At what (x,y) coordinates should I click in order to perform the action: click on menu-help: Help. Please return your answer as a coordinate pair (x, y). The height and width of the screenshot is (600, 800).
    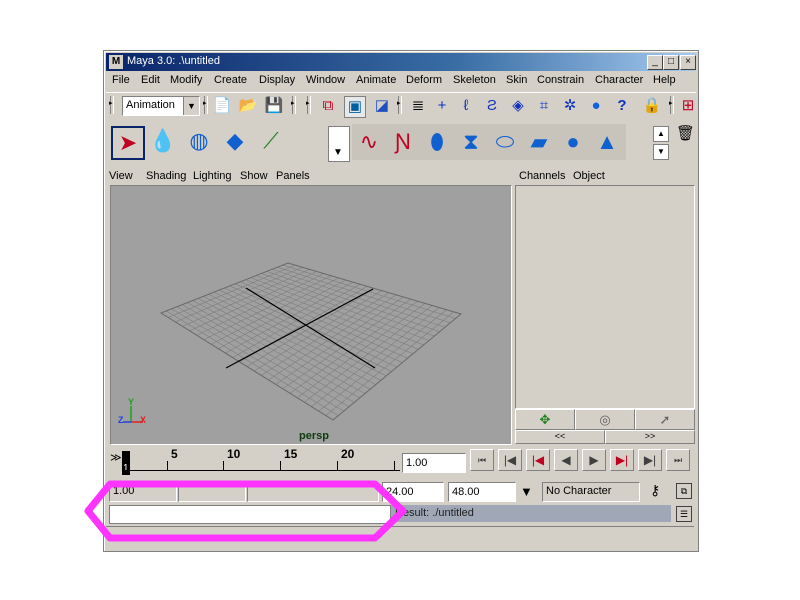
    Looking at the image, I should click on (664, 80).